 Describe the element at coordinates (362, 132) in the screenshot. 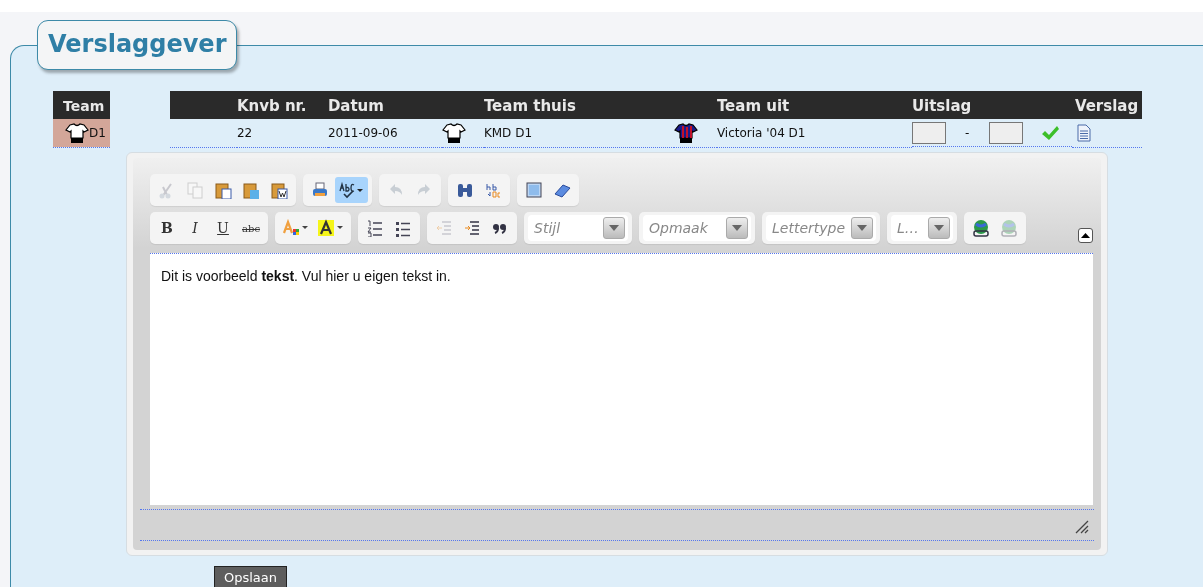

I see `match-date: 2011-09-06` at that location.